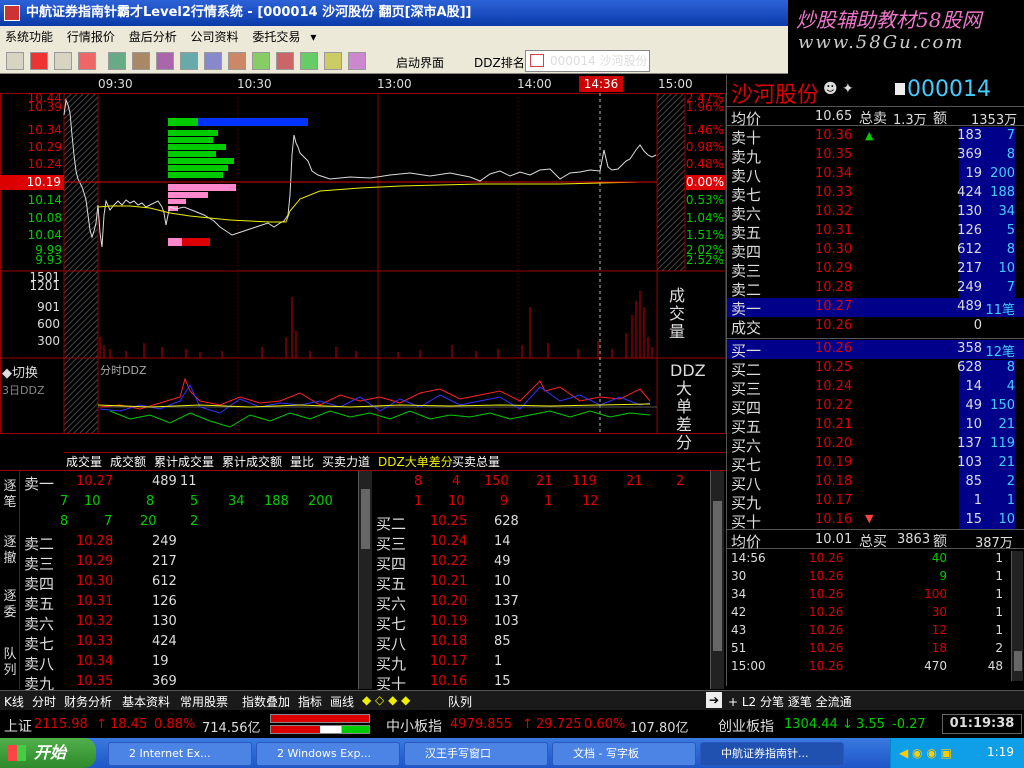 Image resolution: width=1024 pixels, height=768 pixels. I want to click on menu-more-icon: ▾, so click(313, 37).